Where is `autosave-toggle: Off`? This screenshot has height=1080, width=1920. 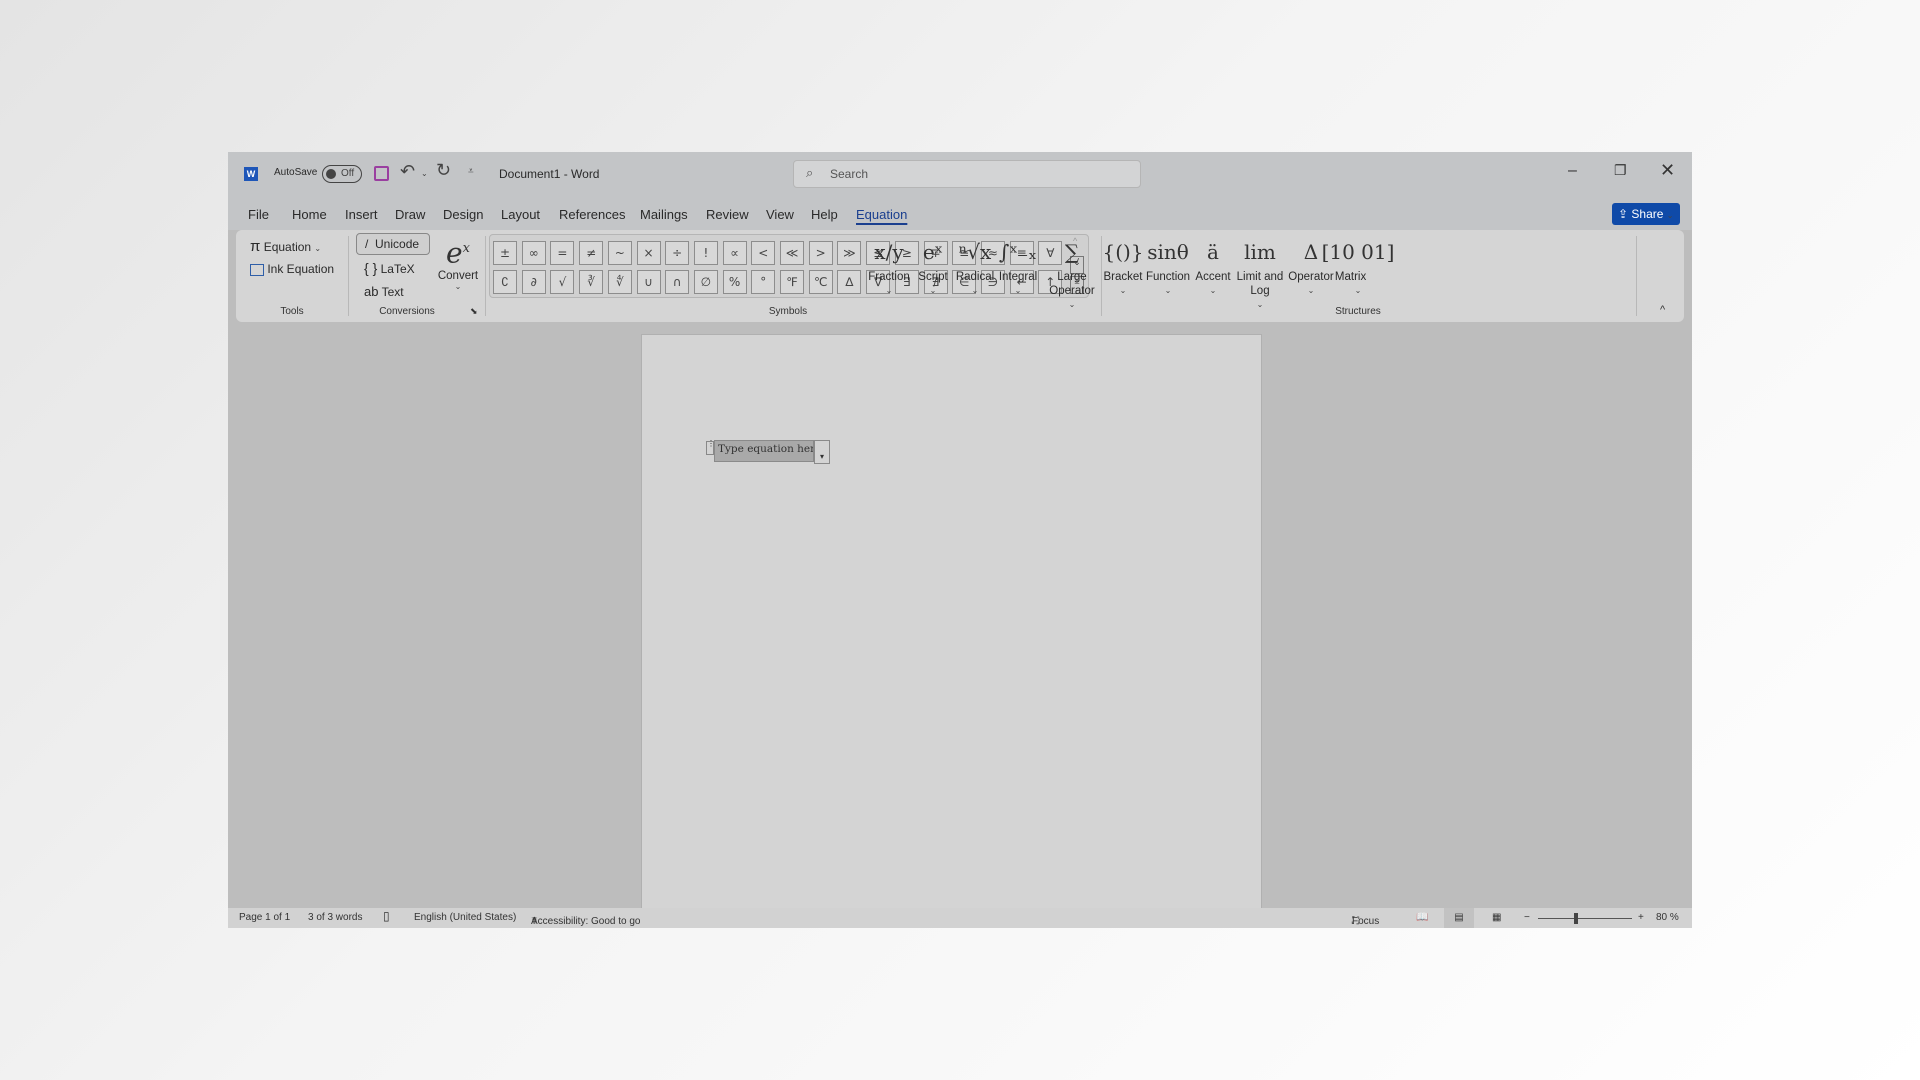 autosave-toggle: Off is located at coordinates (342, 174).